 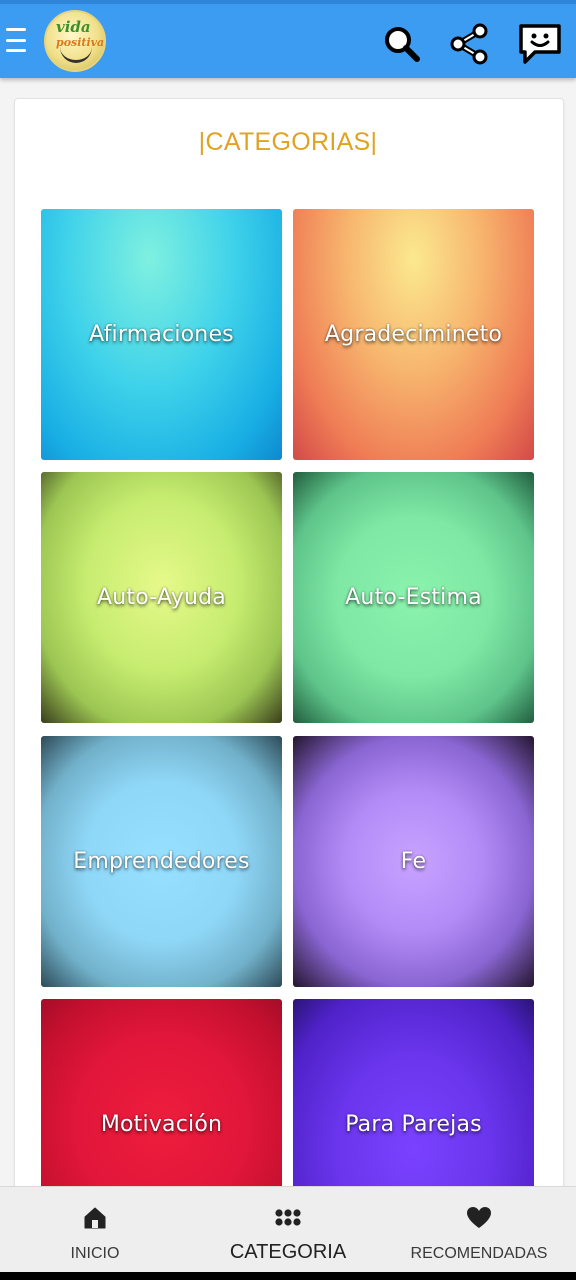 I want to click on category-label: Emprendedores, so click(x=161, y=861).